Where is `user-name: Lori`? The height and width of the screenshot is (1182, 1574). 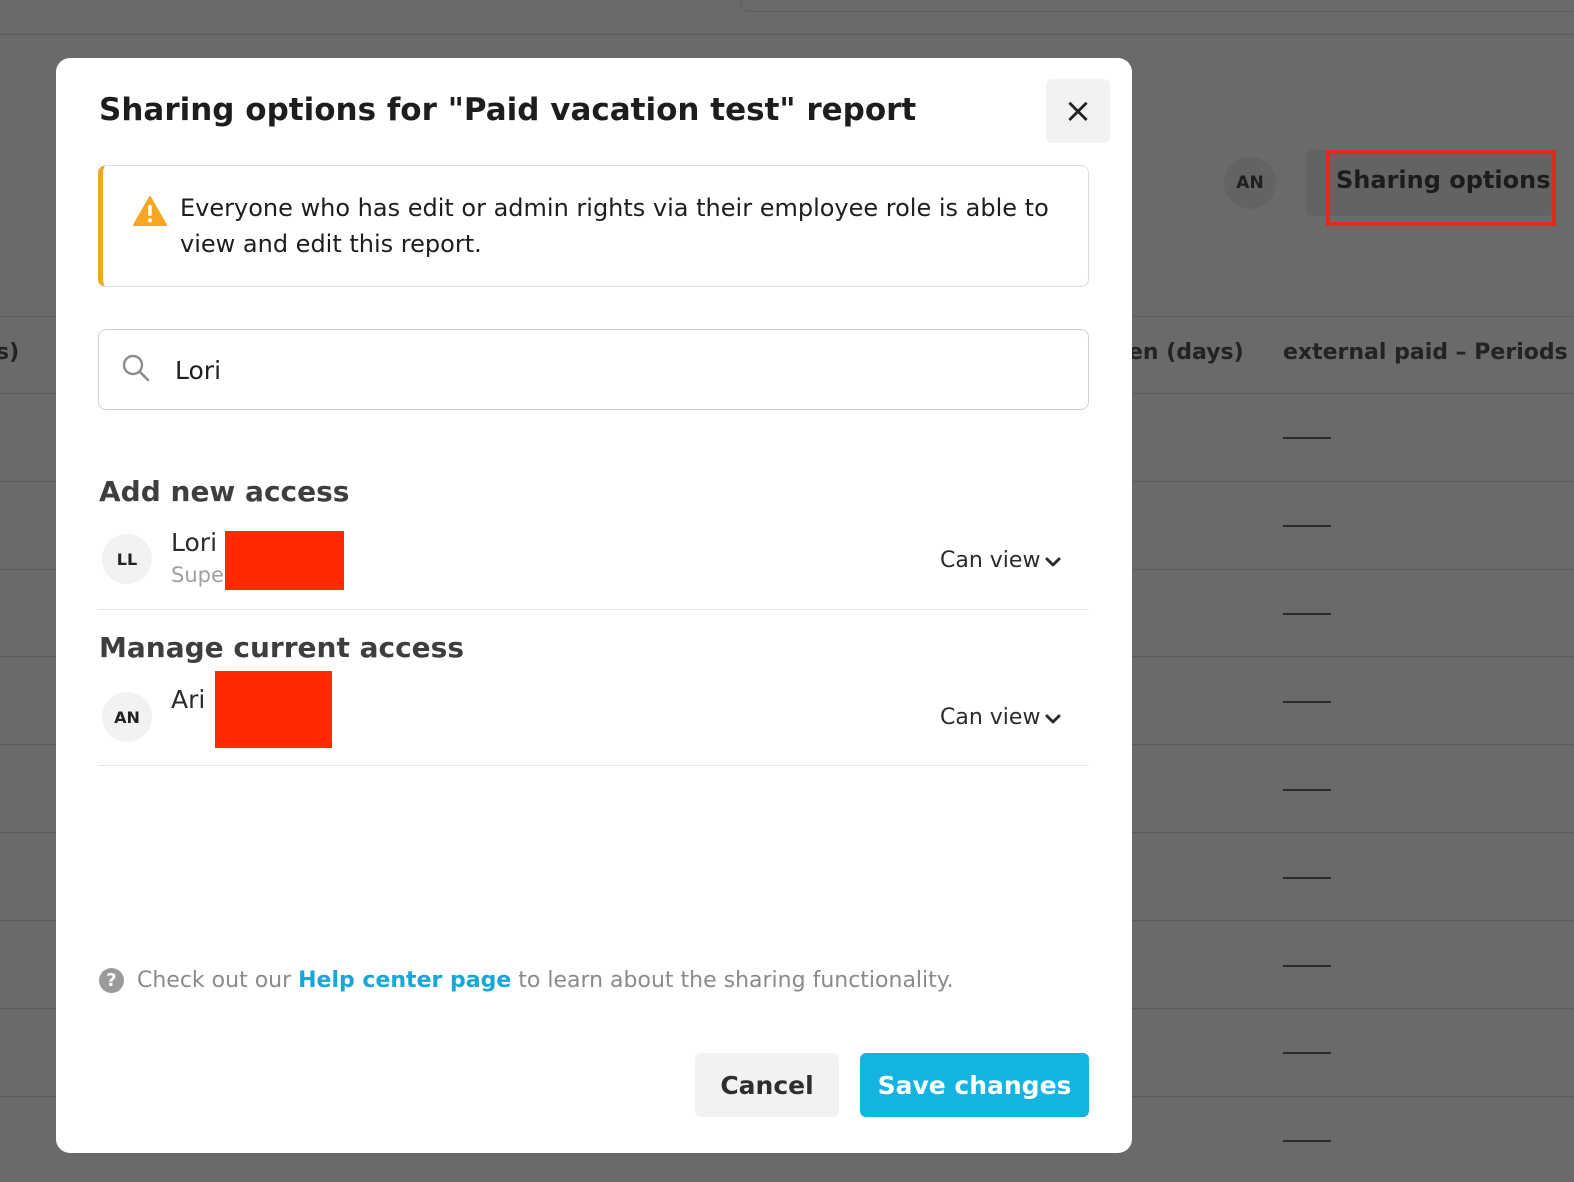 user-name: Lori is located at coordinates (194, 542).